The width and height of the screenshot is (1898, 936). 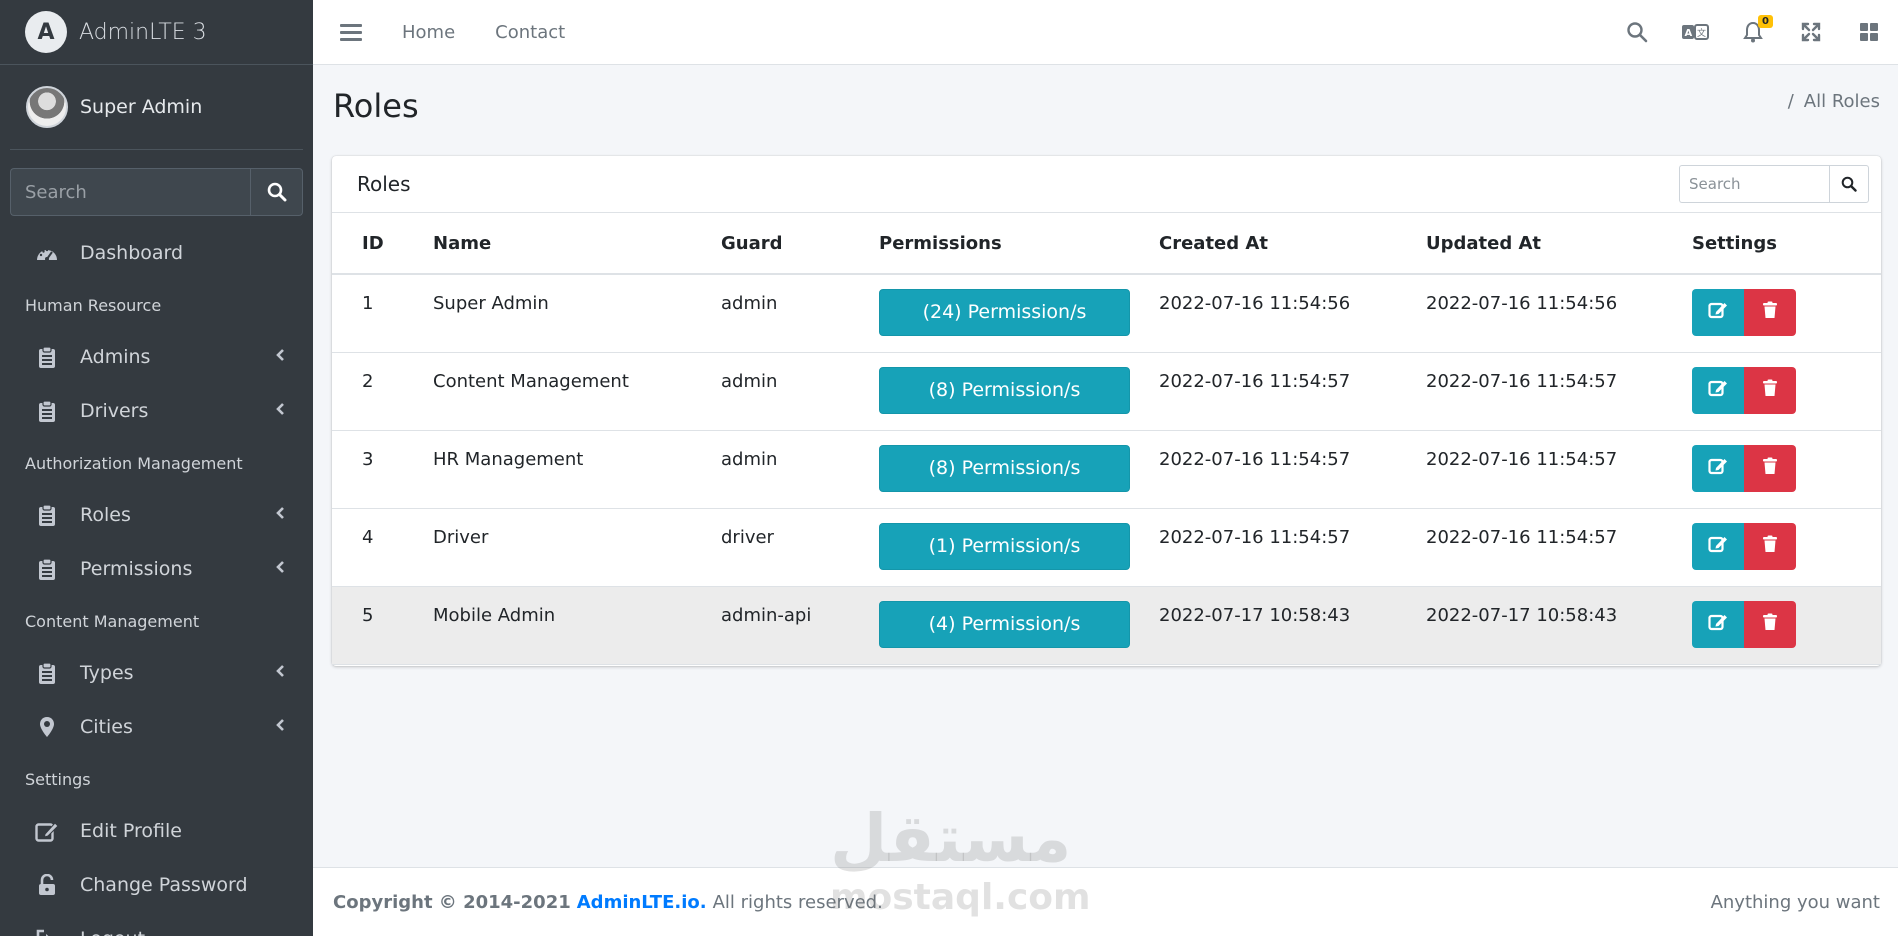 I want to click on avatar, so click(x=47, y=107).